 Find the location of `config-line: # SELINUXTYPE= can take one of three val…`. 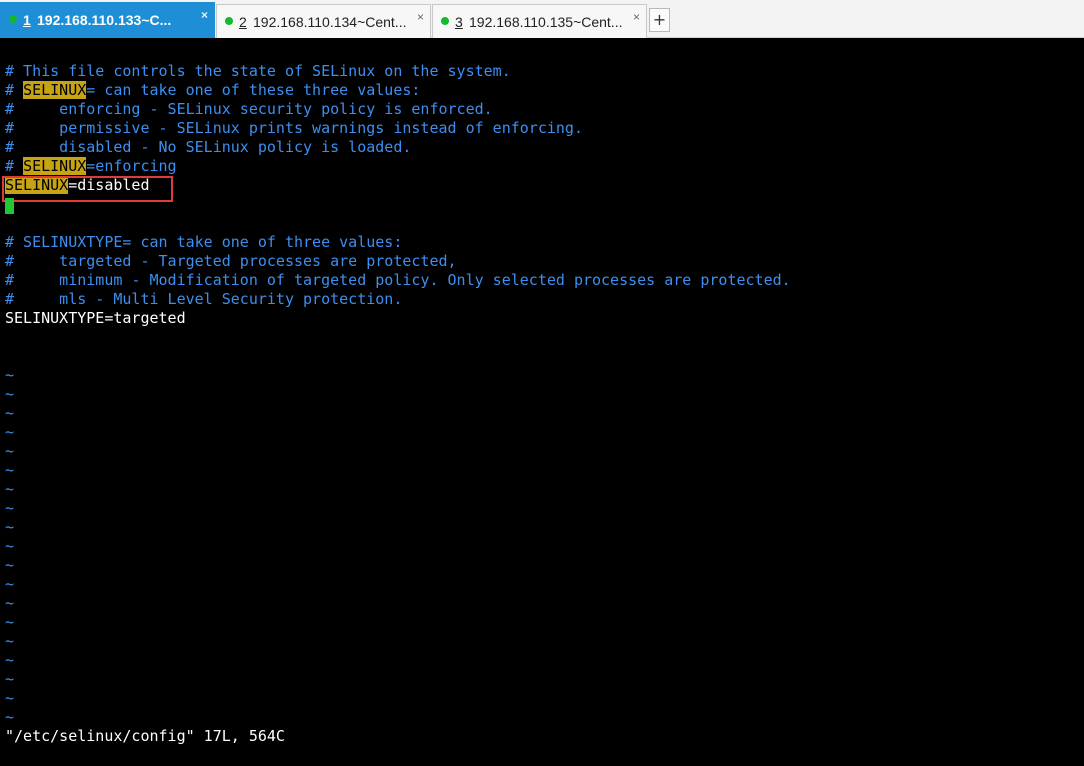

config-line: # SELINUXTYPE= can take one of three val… is located at coordinates (204, 242).